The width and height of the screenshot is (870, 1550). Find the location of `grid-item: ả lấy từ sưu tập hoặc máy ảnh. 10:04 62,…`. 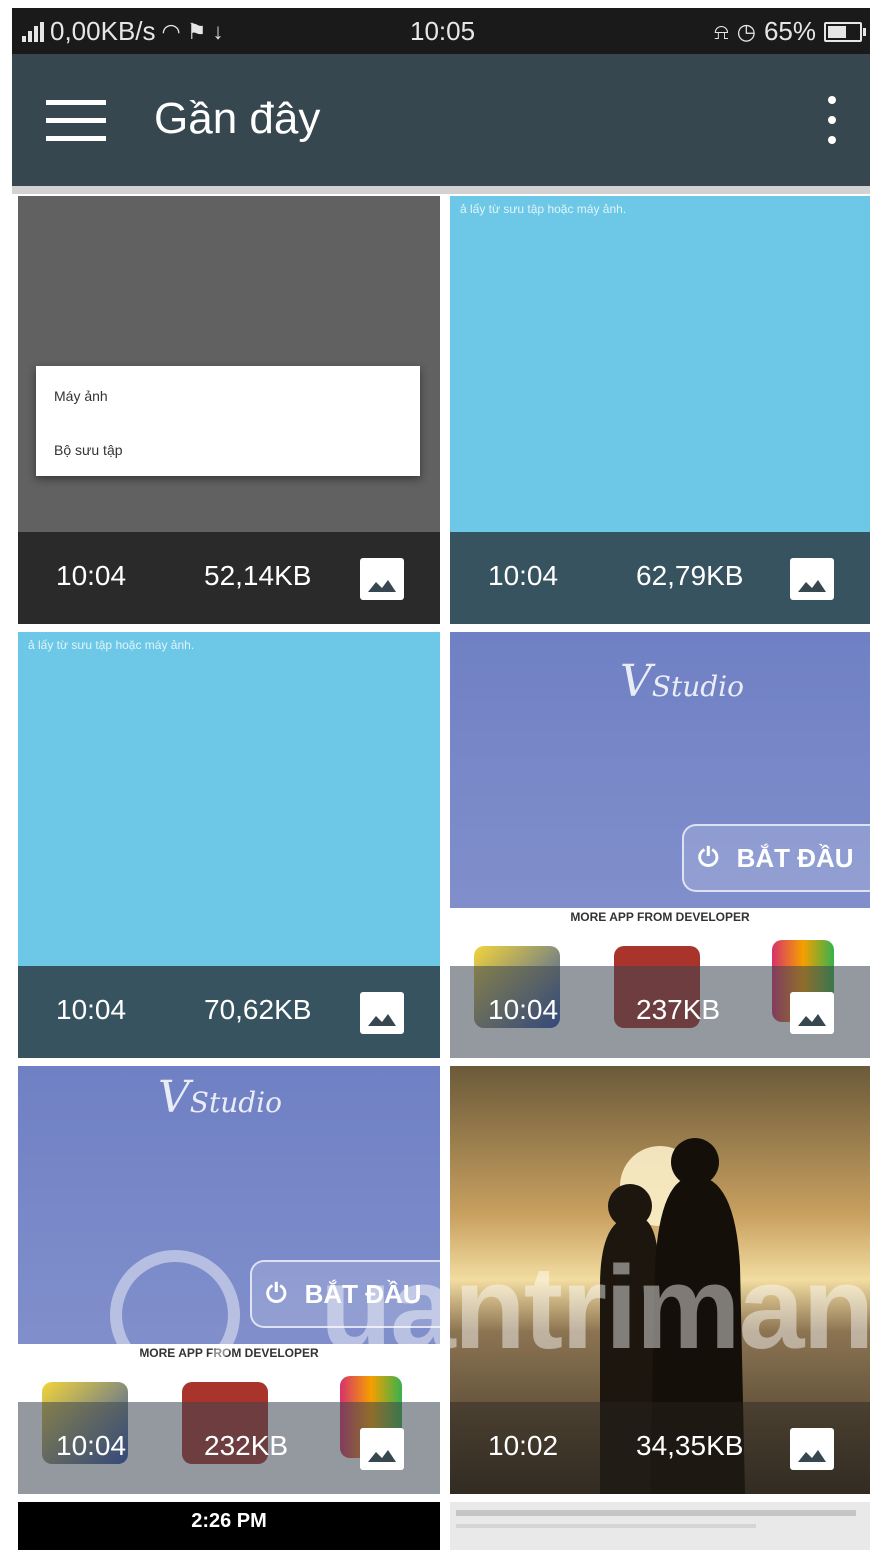

grid-item: ả lấy từ sưu tập hoặc máy ảnh. 10:04 62,… is located at coordinates (660, 410).